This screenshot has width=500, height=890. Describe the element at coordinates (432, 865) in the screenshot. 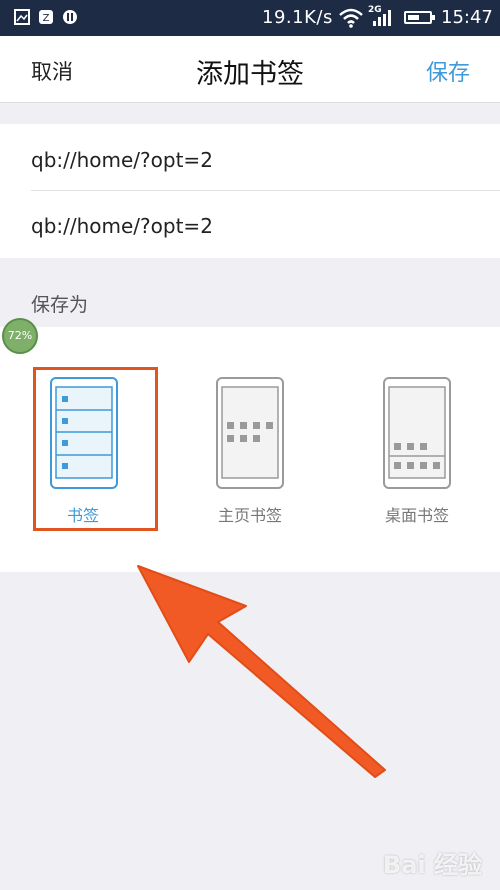

I see `watermark-text: Bai 经验` at that location.